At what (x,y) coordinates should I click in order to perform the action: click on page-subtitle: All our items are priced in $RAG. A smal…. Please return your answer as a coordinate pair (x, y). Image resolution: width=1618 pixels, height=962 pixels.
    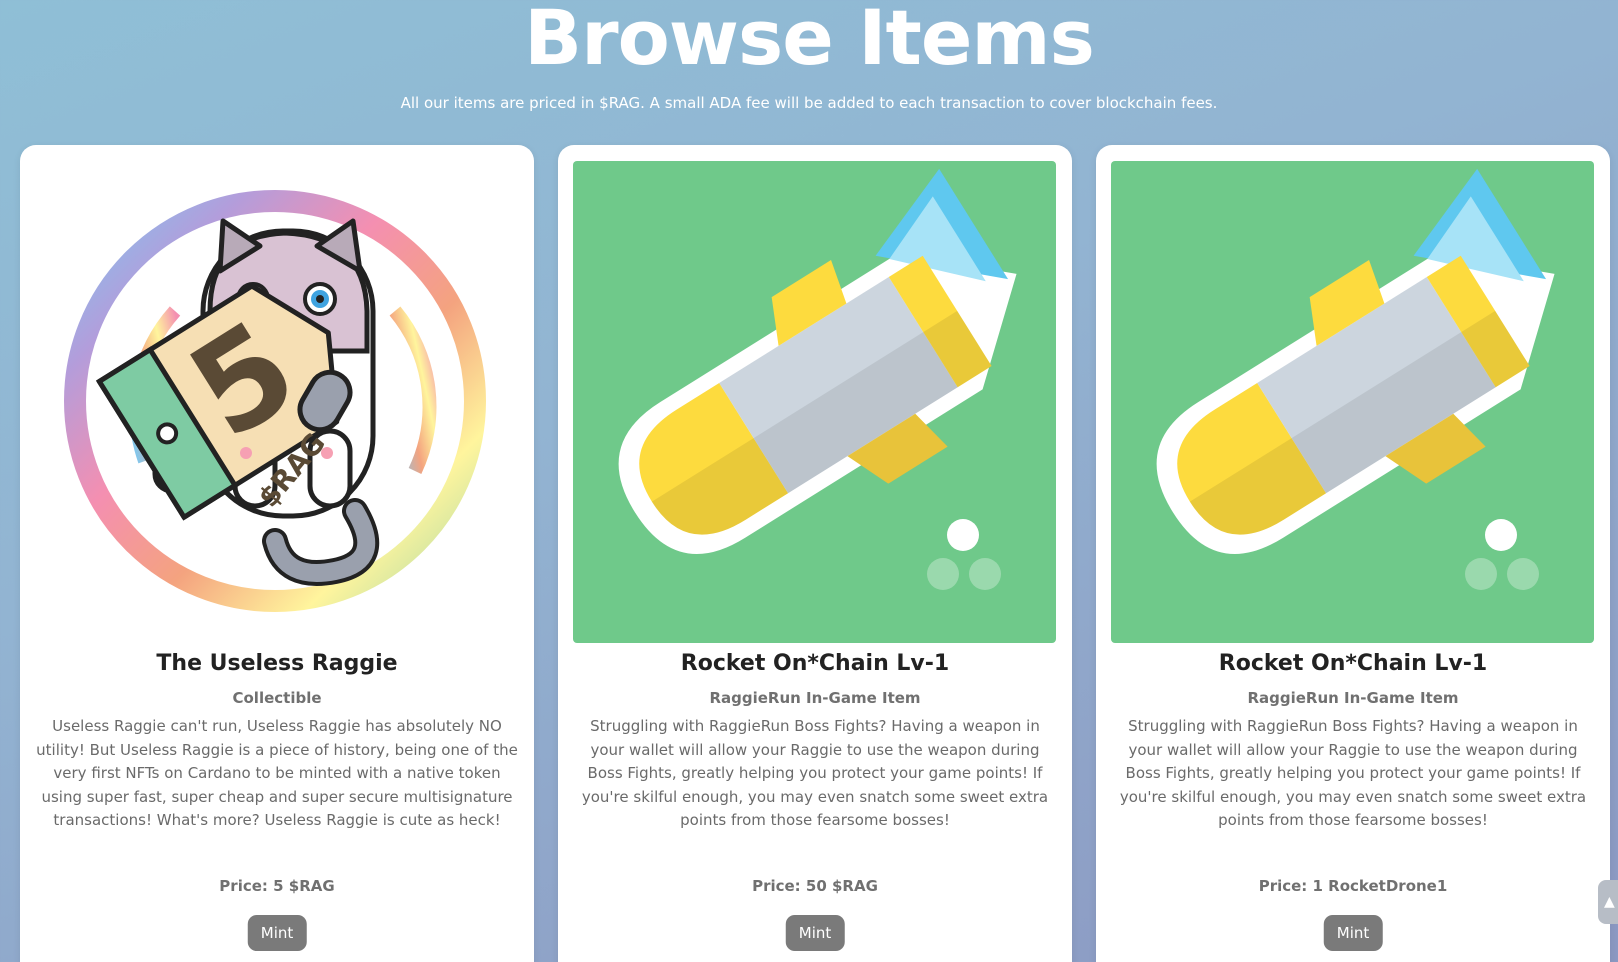
    Looking at the image, I should click on (809, 103).